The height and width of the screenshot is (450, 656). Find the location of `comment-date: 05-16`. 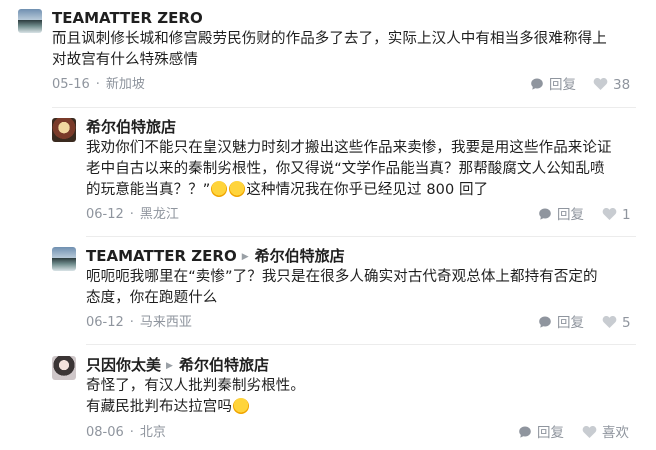

comment-date: 05-16 is located at coordinates (71, 84).